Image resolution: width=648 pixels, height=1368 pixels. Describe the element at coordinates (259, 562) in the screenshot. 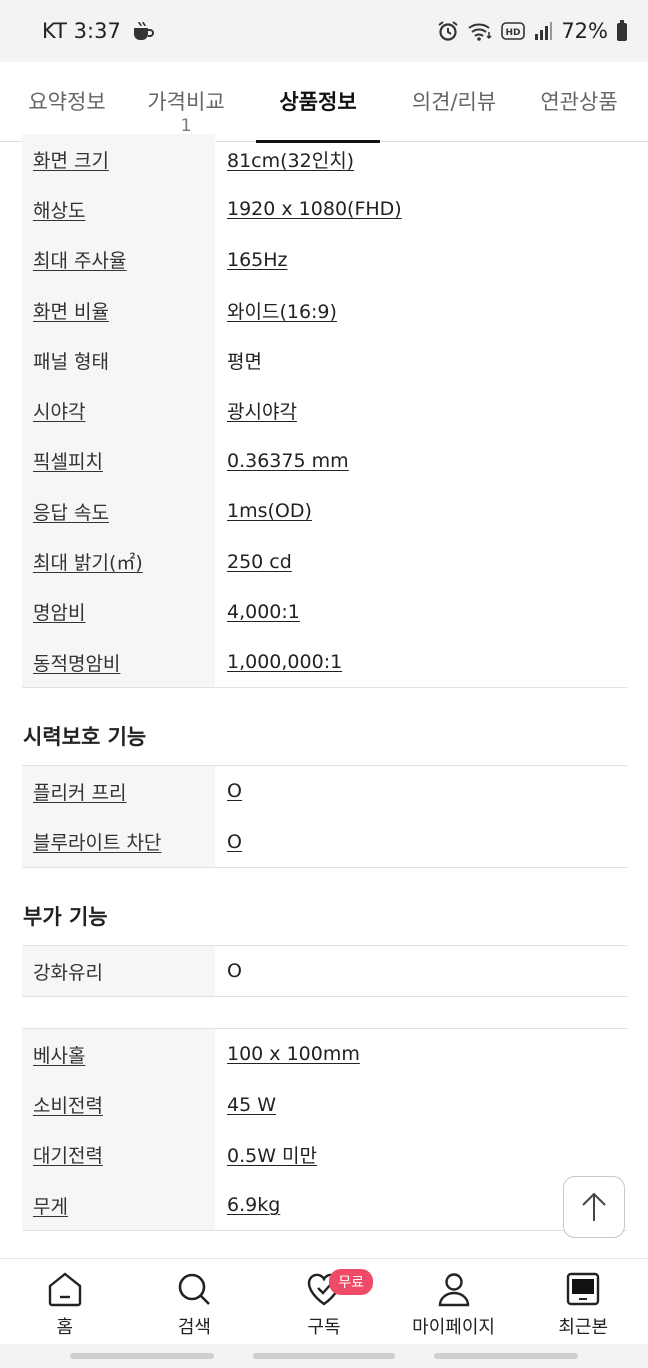

I see `spec-value-link: 250 cd` at that location.